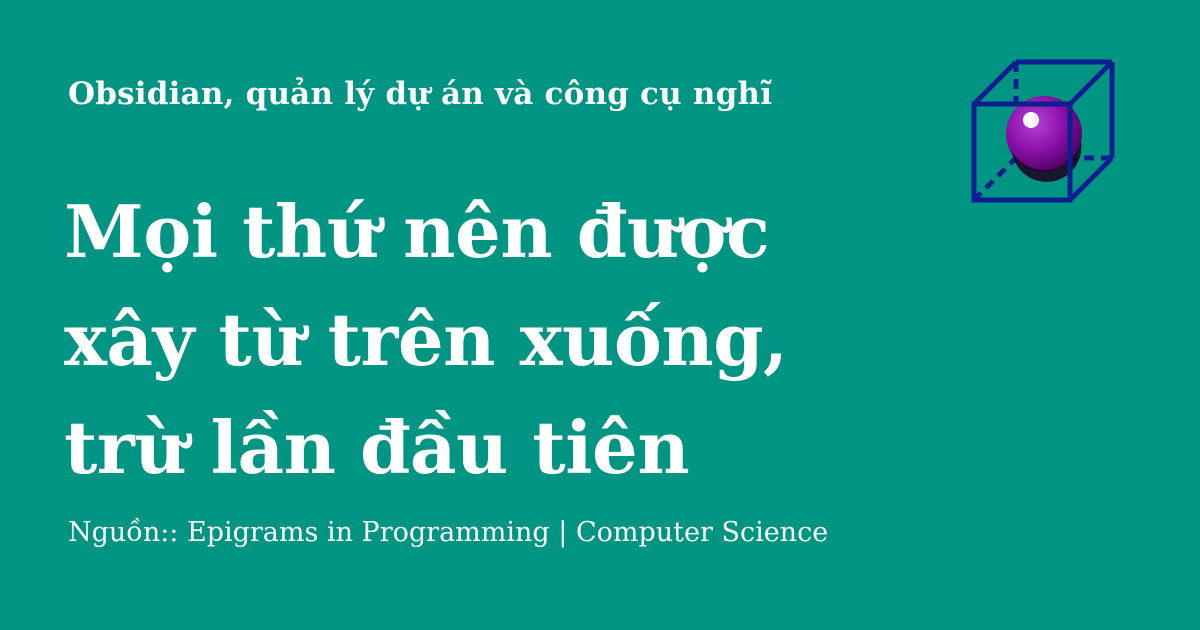 This screenshot has height=630, width=1200. I want to click on cube-with-sphere-icon, so click(1043, 131).